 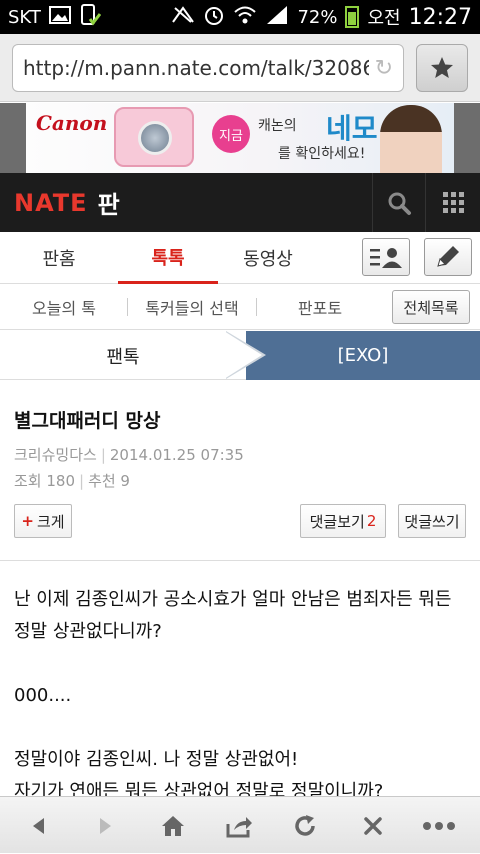 I want to click on carrier-label: SKT, so click(x=24, y=17).